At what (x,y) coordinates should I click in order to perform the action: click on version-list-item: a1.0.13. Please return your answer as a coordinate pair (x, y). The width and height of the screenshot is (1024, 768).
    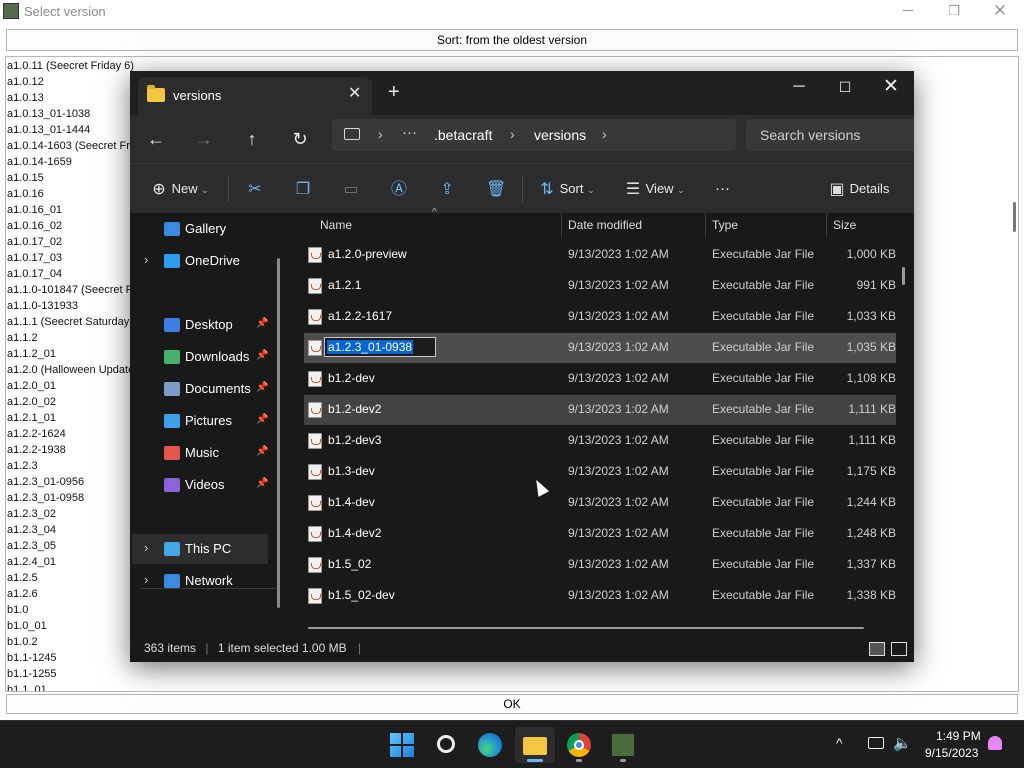
    Looking at the image, I should click on (25, 98).